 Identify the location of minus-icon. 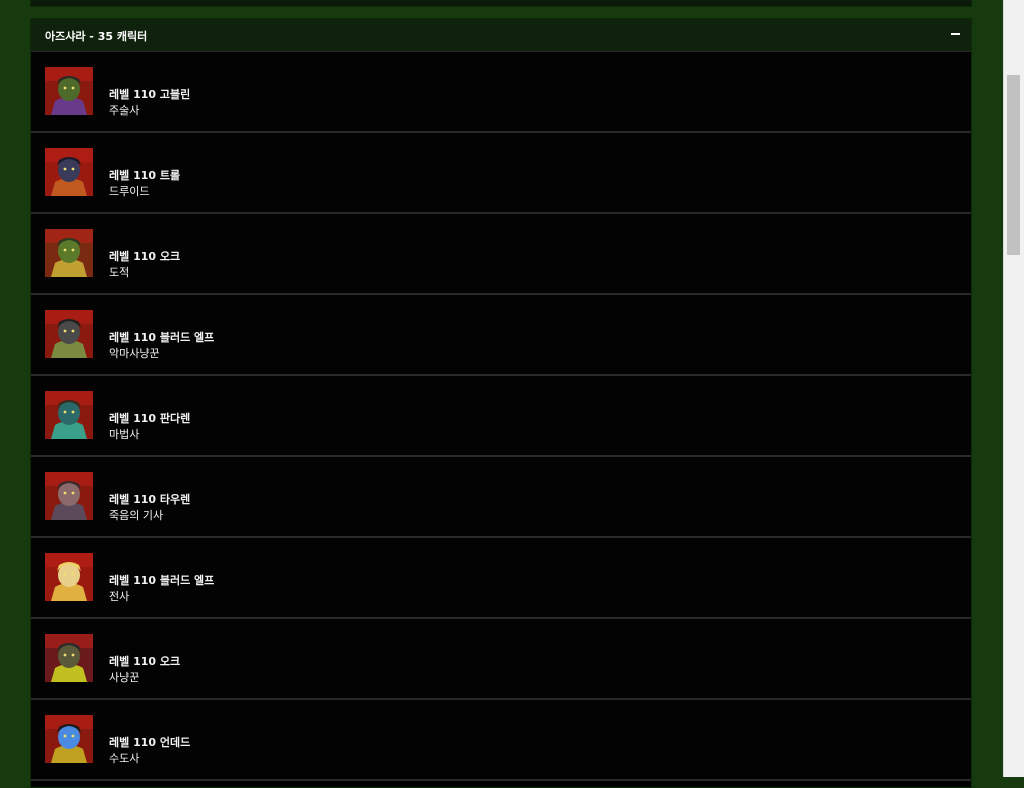
(955, 34).